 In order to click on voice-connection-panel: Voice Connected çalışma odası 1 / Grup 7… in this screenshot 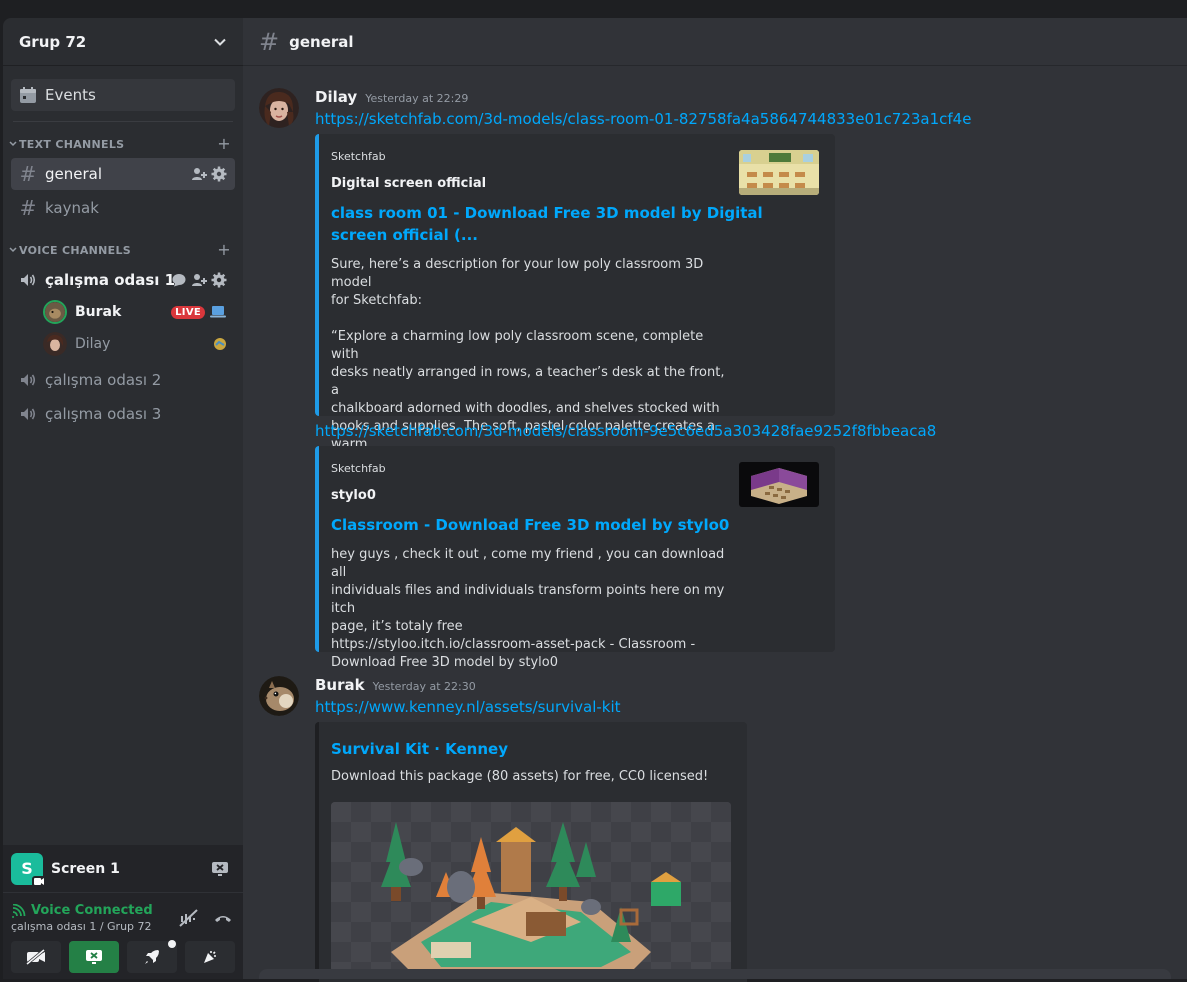, I will do `click(123, 936)`.